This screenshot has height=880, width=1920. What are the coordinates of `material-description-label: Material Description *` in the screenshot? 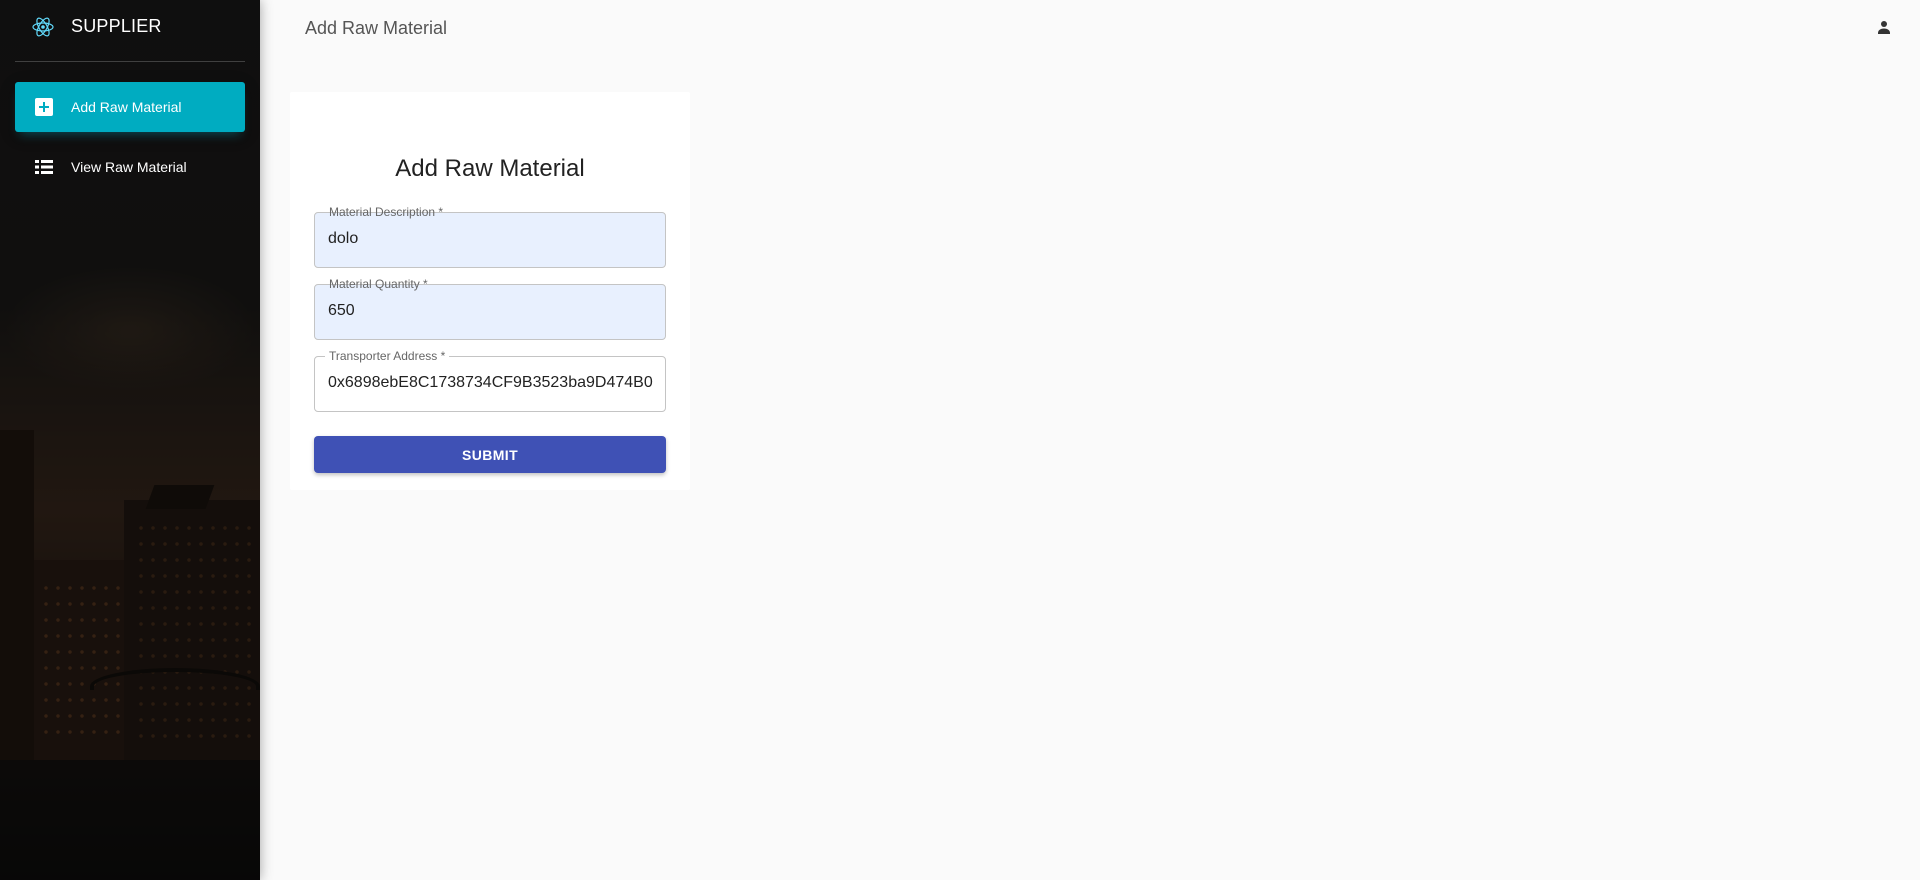 It's located at (386, 212).